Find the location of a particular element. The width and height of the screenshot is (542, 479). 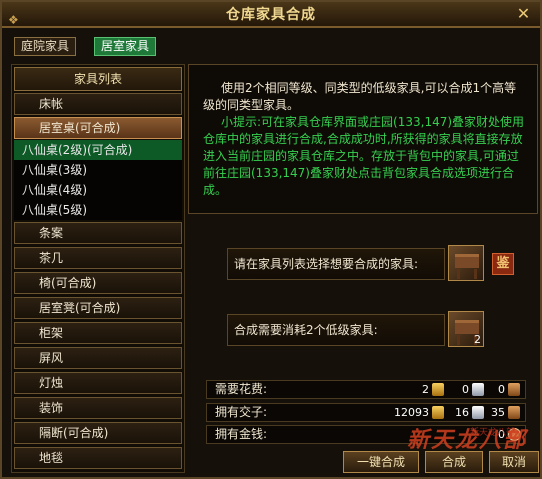

one-click-compose-button: 一键合成 is located at coordinates (381, 462).